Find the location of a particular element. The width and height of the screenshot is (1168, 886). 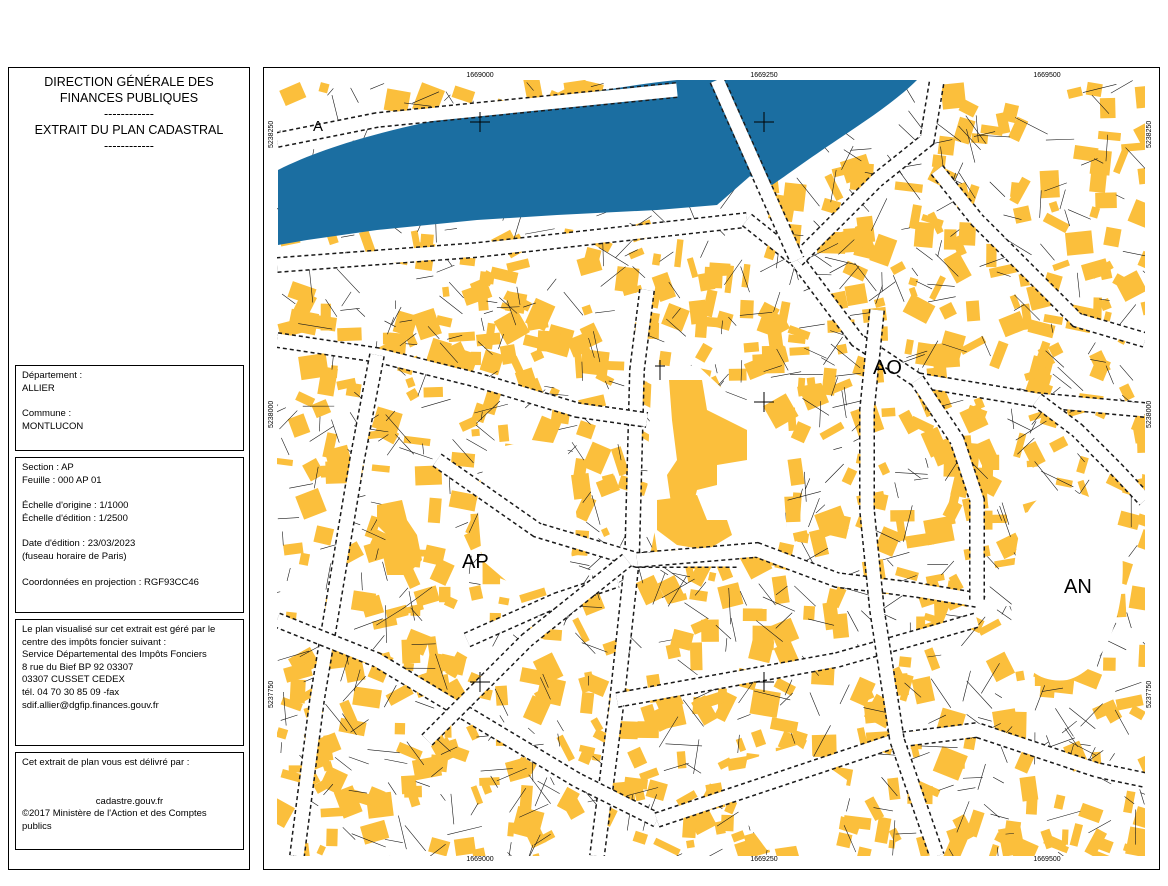

service-line-2: centre des impôts foncier suivant : is located at coordinates (94, 642).